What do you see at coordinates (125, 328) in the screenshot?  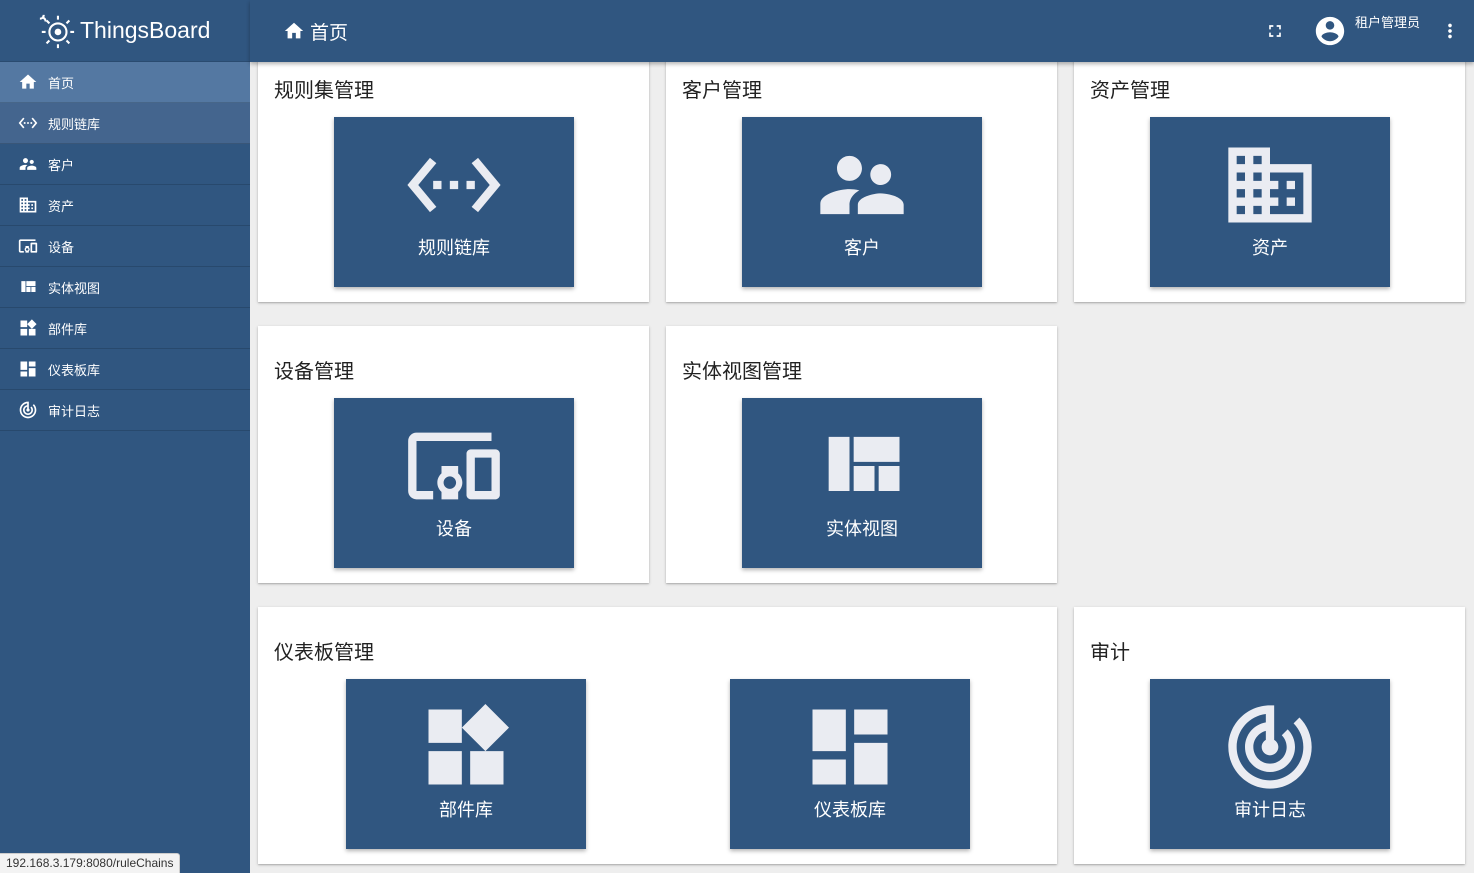 I see `sidebar-item-widgets: 部件库` at bounding box center [125, 328].